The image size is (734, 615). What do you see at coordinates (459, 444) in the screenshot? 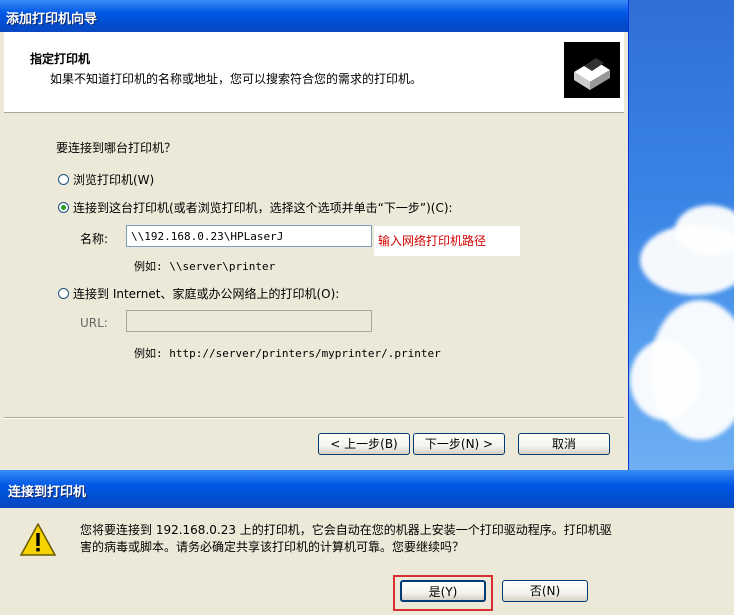
I see `next-button: 下一步(N) >` at bounding box center [459, 444].